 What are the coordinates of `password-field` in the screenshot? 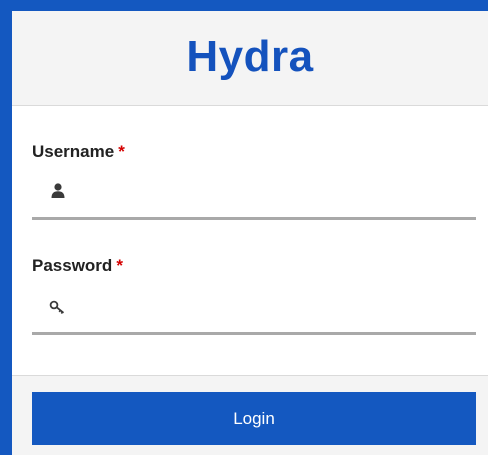 It's located at (254, 311).